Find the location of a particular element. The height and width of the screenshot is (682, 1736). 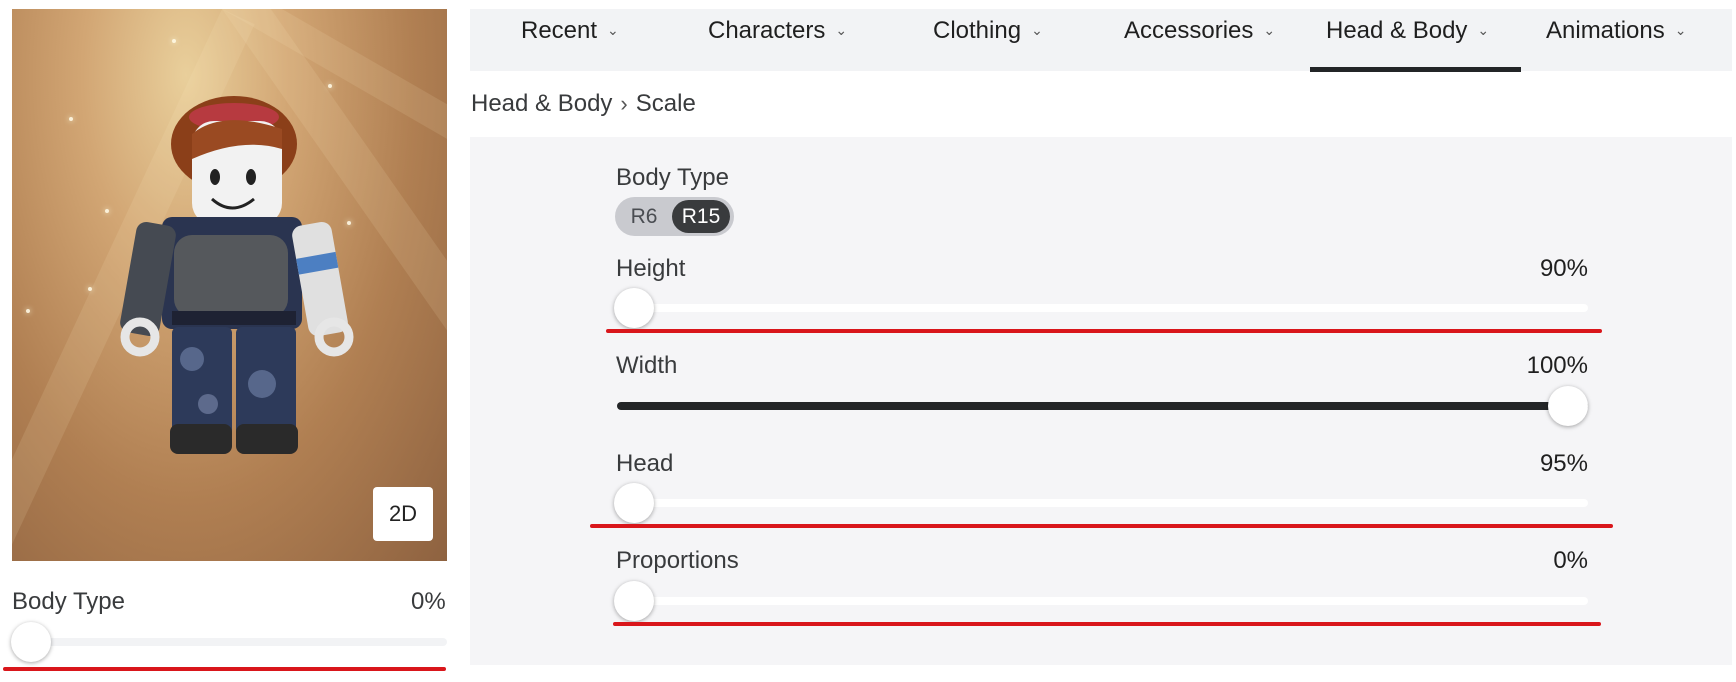

proportions-value: 0% is located at coordinates (1570, 560).